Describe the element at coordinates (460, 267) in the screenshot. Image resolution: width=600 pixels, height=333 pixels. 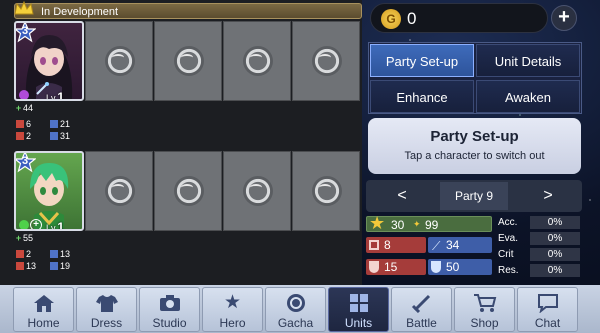
I see `party-res-stat: 50` at that location.